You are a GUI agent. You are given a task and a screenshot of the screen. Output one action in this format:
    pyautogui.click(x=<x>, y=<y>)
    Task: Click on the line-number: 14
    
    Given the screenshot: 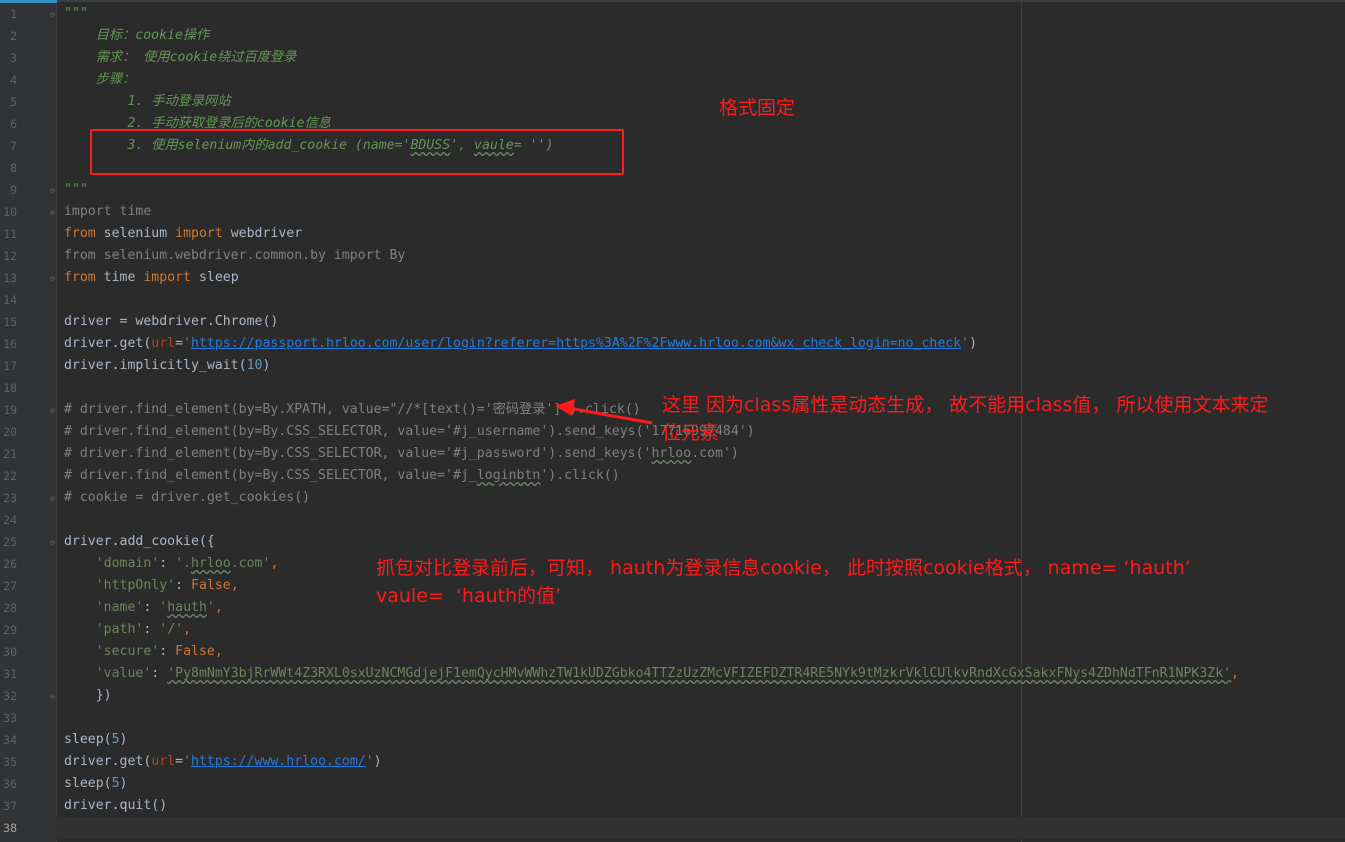 What is the action you would take?
    pyautogui.click(x=10, y=300)
    